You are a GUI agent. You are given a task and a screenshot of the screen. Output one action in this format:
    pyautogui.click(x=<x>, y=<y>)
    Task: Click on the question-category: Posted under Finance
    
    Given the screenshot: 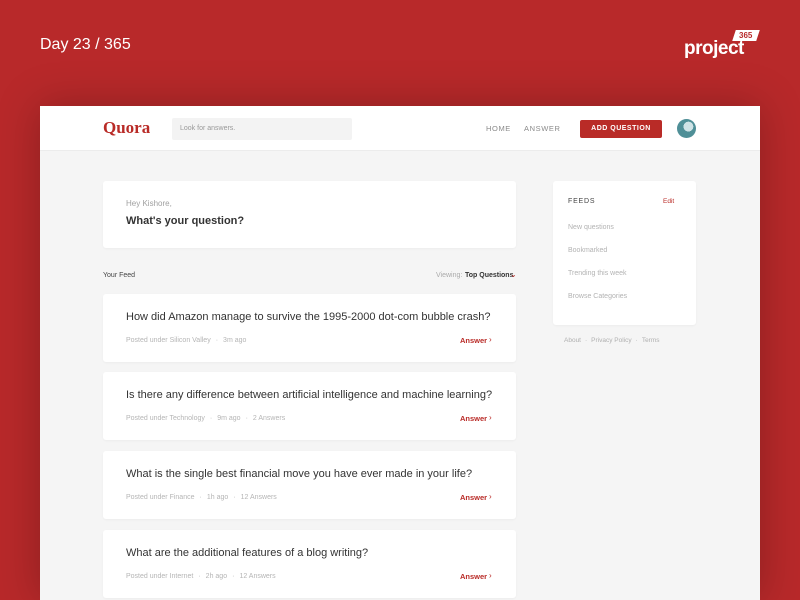 What is the action you would take?
    pyautogui.click(x=160, y=497)
    